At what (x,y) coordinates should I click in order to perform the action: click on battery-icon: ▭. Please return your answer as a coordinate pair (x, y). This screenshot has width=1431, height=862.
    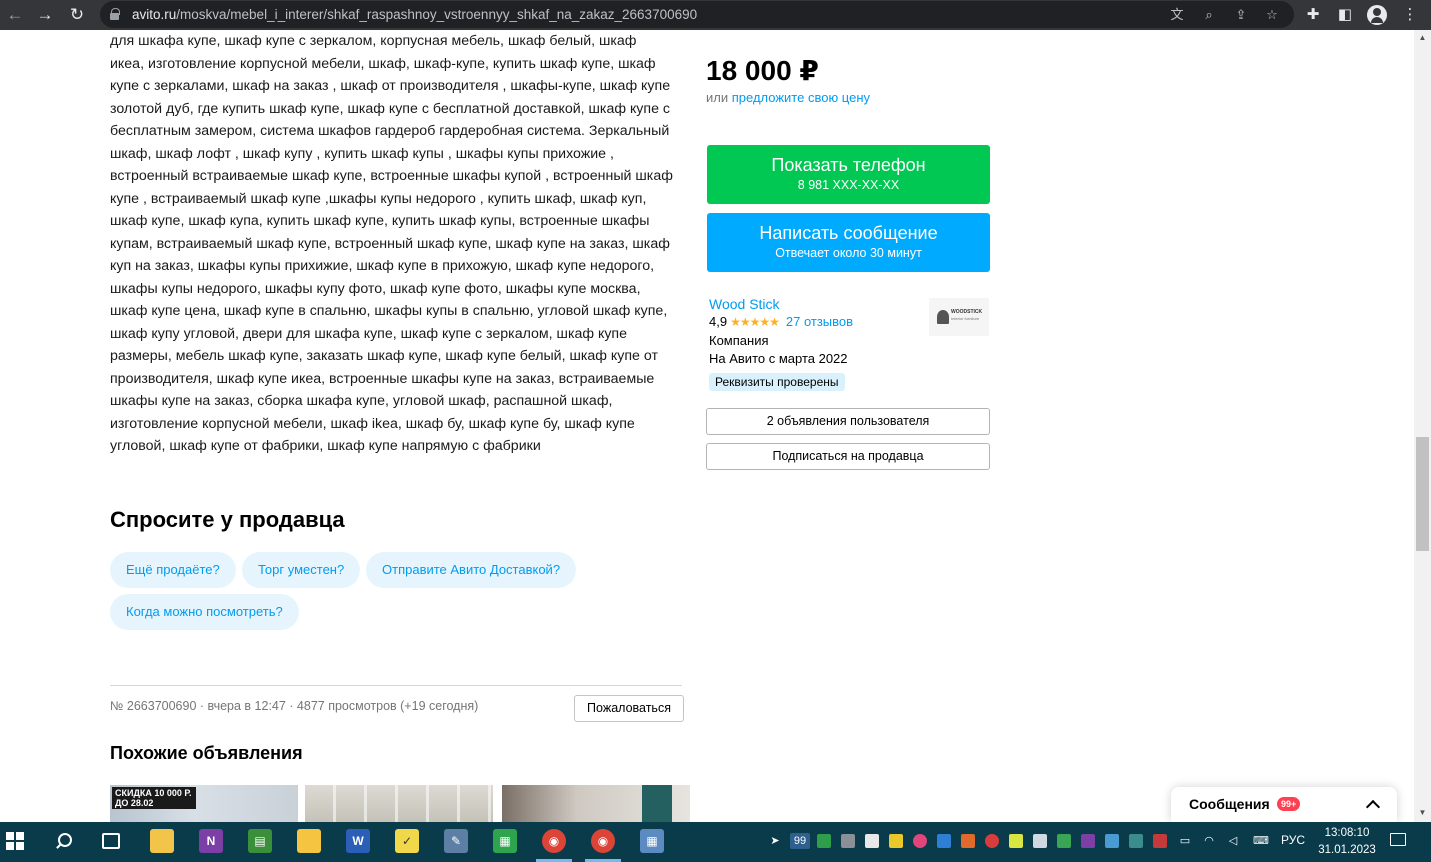
    Looking at the image, I should click on (1185, 841).